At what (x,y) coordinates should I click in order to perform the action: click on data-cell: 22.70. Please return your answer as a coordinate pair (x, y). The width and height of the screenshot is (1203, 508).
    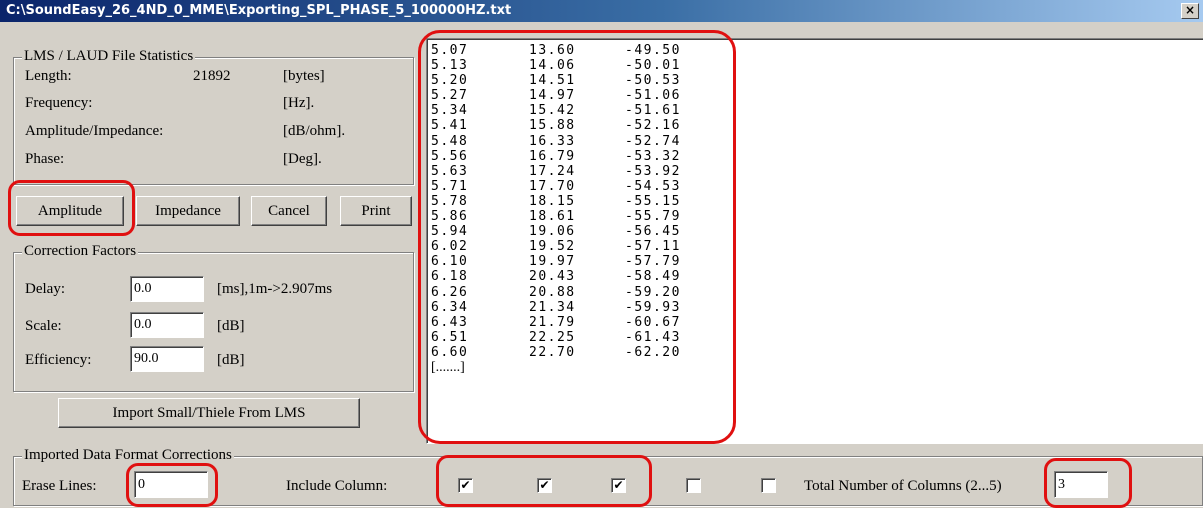
    Looking at the image, I should click on (552, 352).